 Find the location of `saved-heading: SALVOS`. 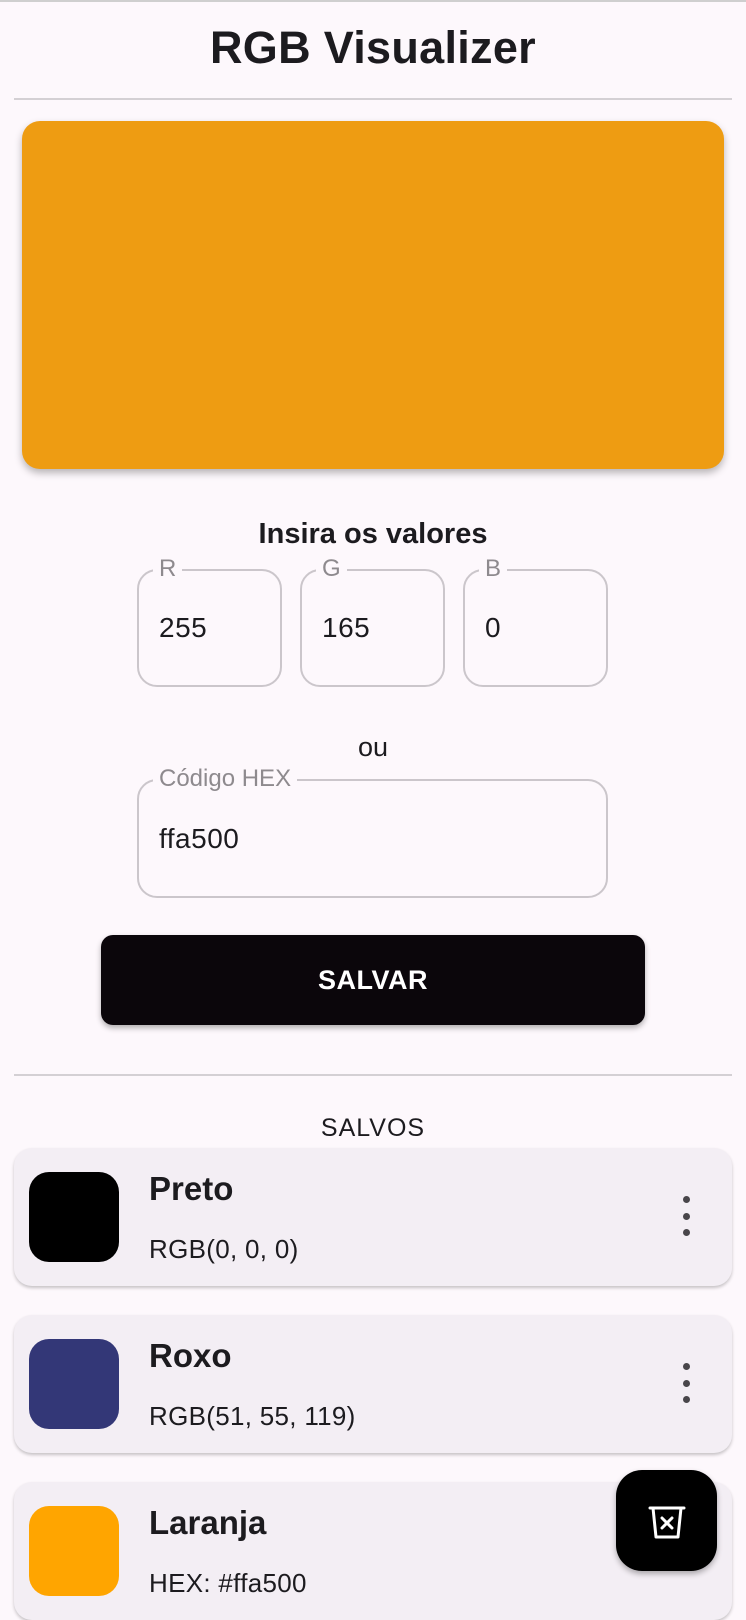

saved-heading: SALVOS is located at coordinates (373, 1128).